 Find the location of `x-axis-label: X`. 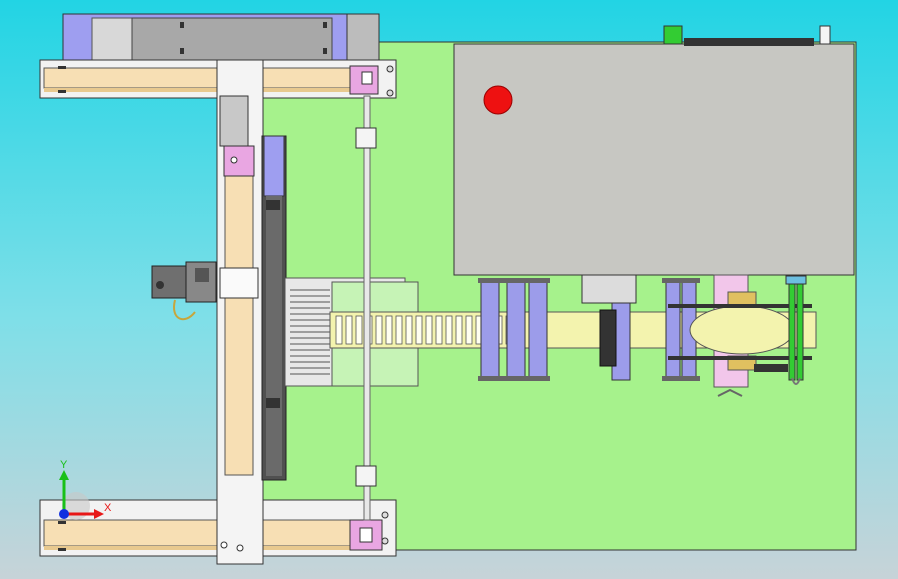

x-axis-label: X is located at coordinates (108, 508).